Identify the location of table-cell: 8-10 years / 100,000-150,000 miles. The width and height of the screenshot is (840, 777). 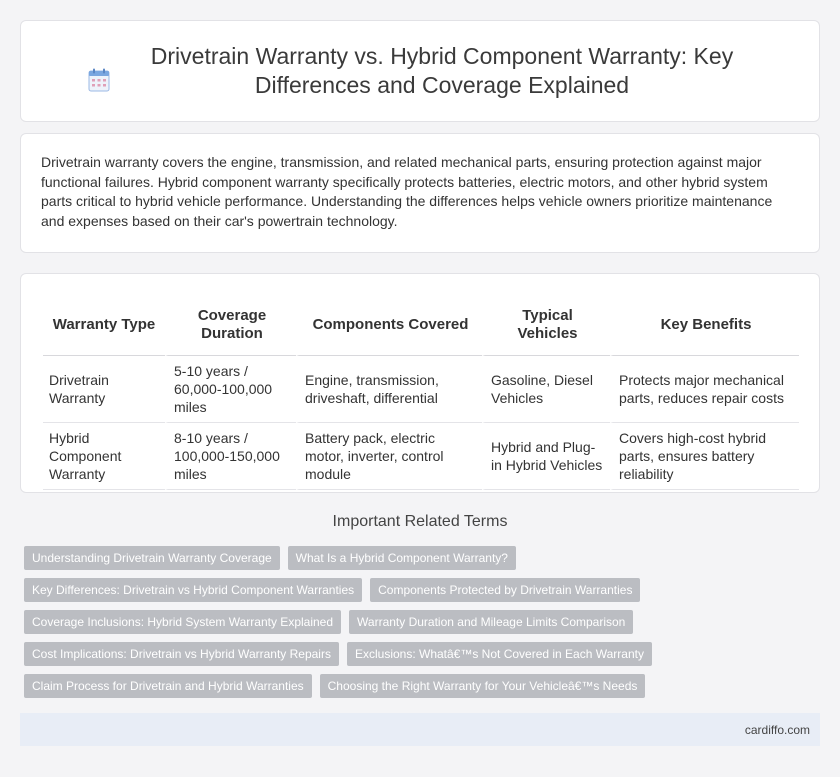
(230, 456).